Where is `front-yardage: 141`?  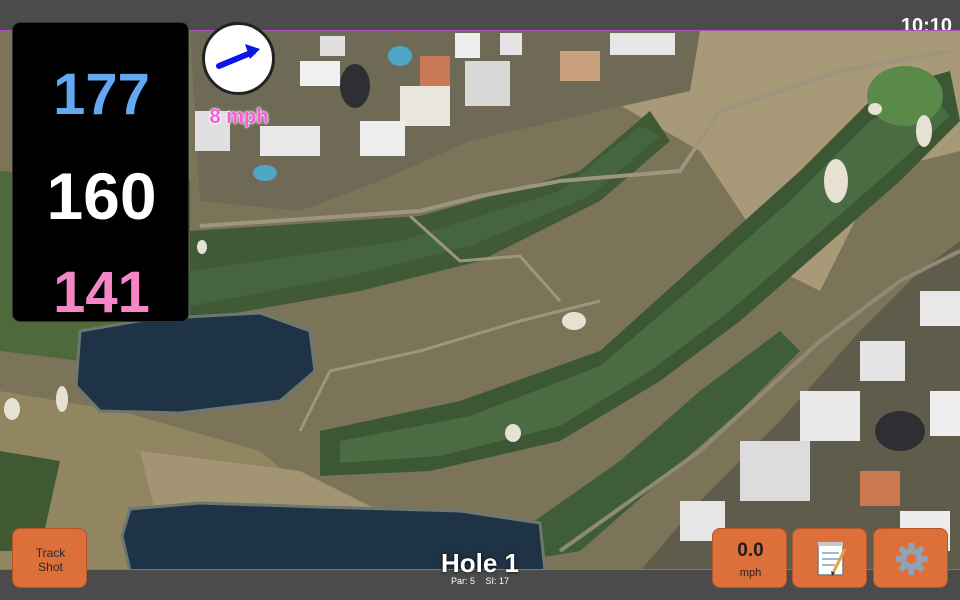
front-yardage: 141 is located at coordinates (101, 292).